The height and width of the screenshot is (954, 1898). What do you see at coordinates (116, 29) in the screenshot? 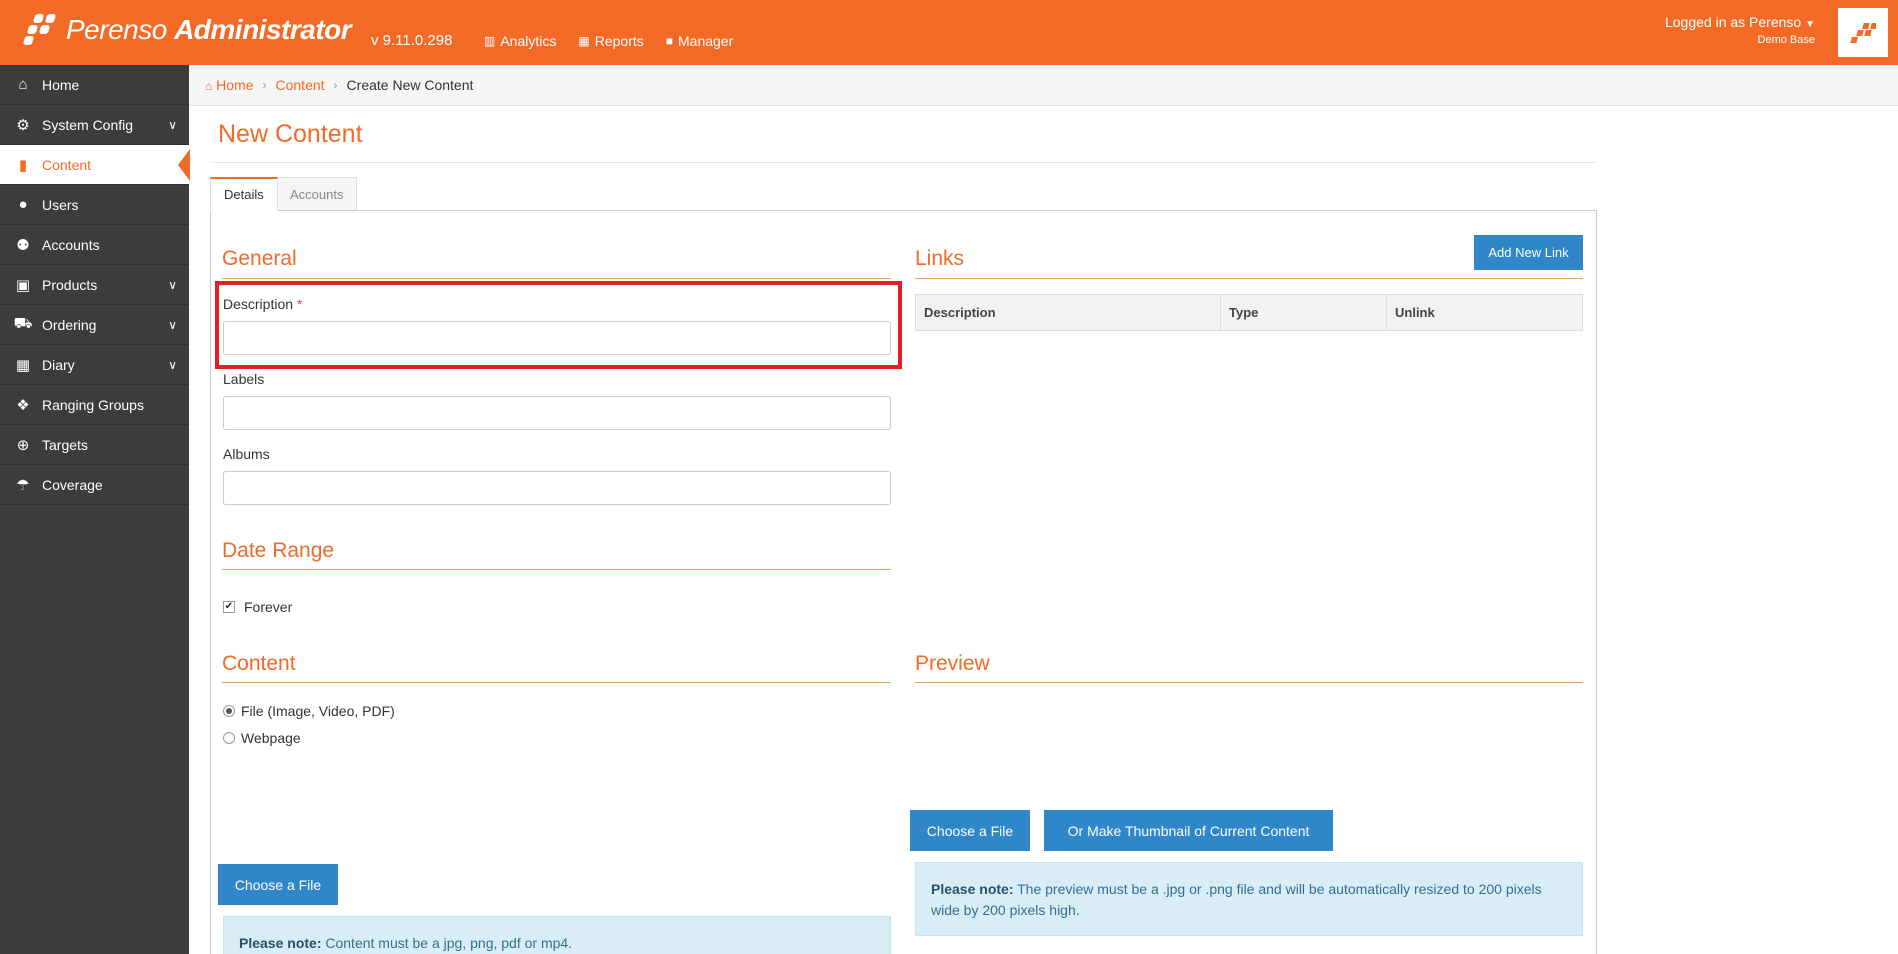
I see `logo-name: Perenso` at bounding box center [116, 29].